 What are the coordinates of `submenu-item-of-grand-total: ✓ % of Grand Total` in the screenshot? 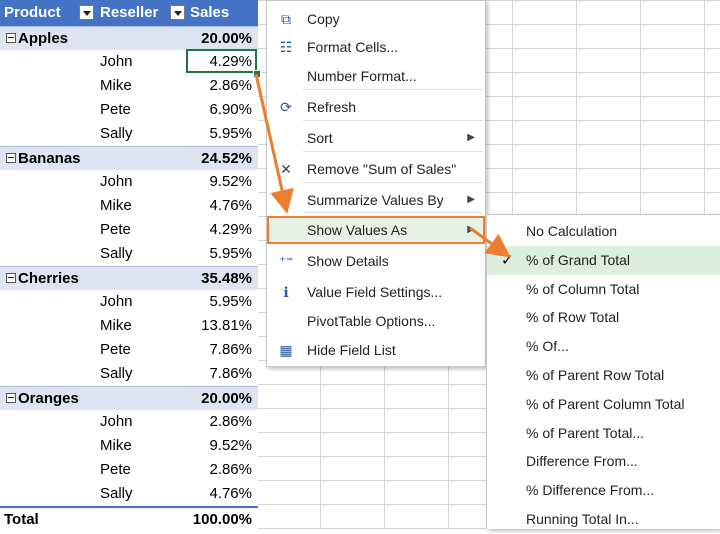 It's located at (603, 260).